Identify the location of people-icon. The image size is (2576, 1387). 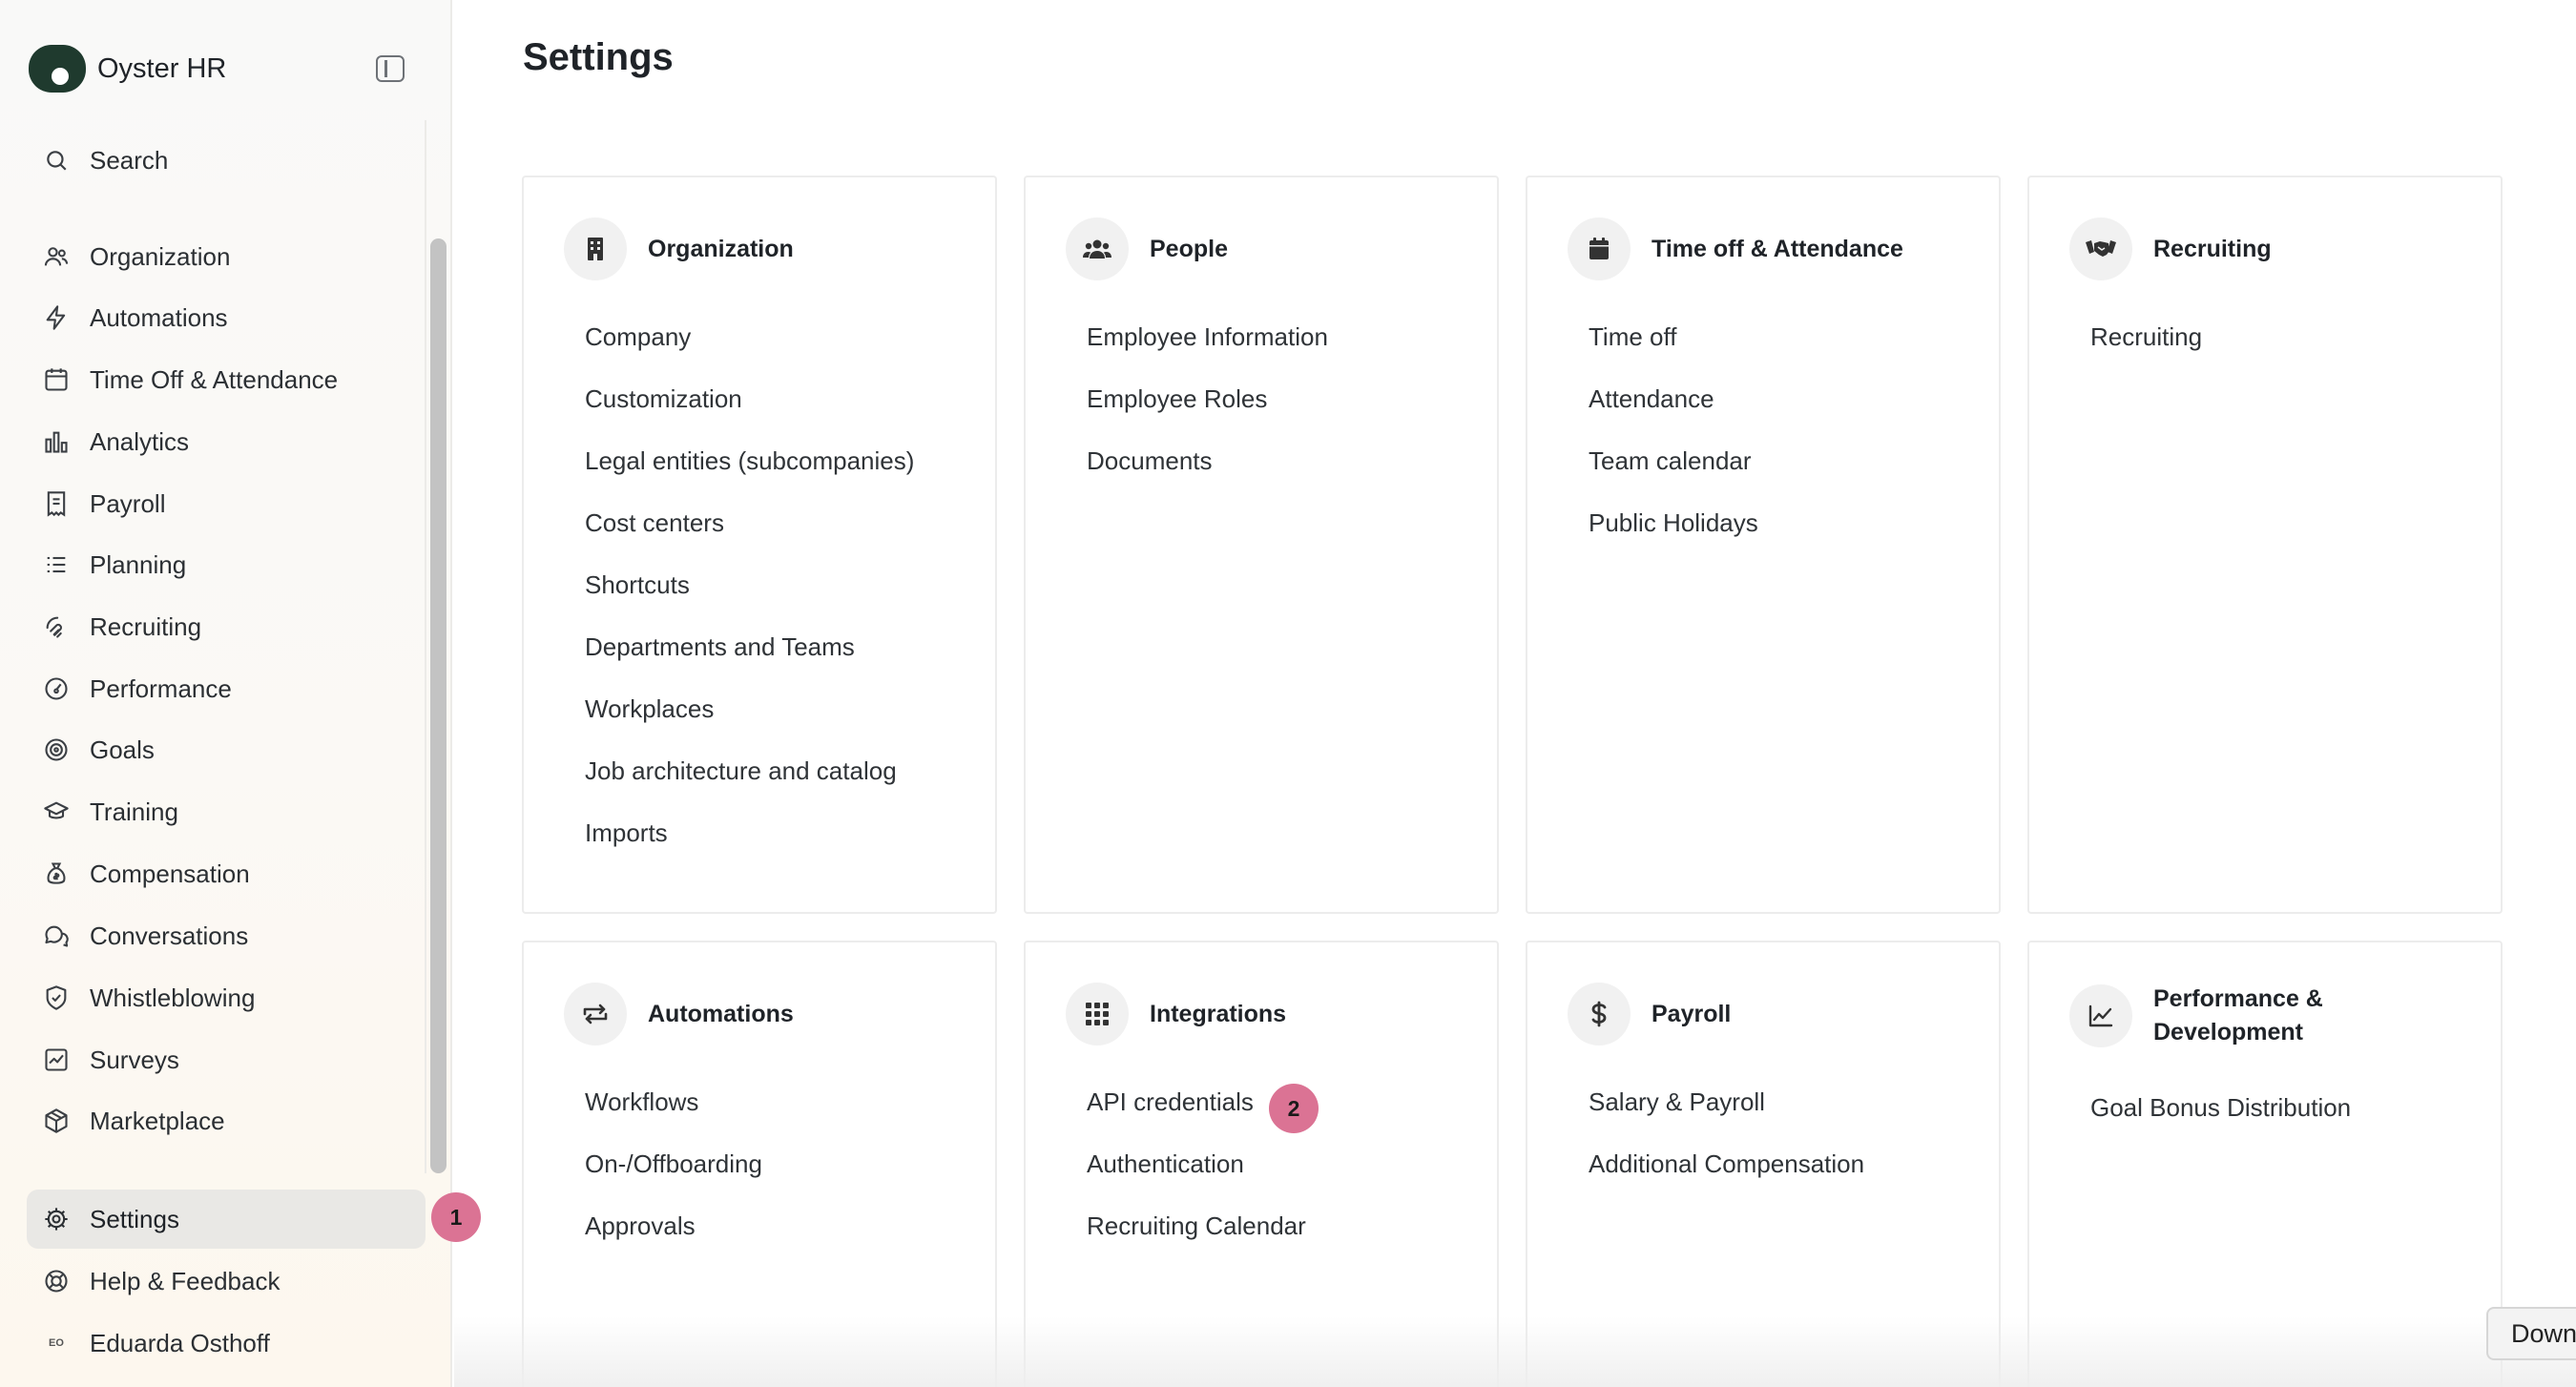
(1097, 248).